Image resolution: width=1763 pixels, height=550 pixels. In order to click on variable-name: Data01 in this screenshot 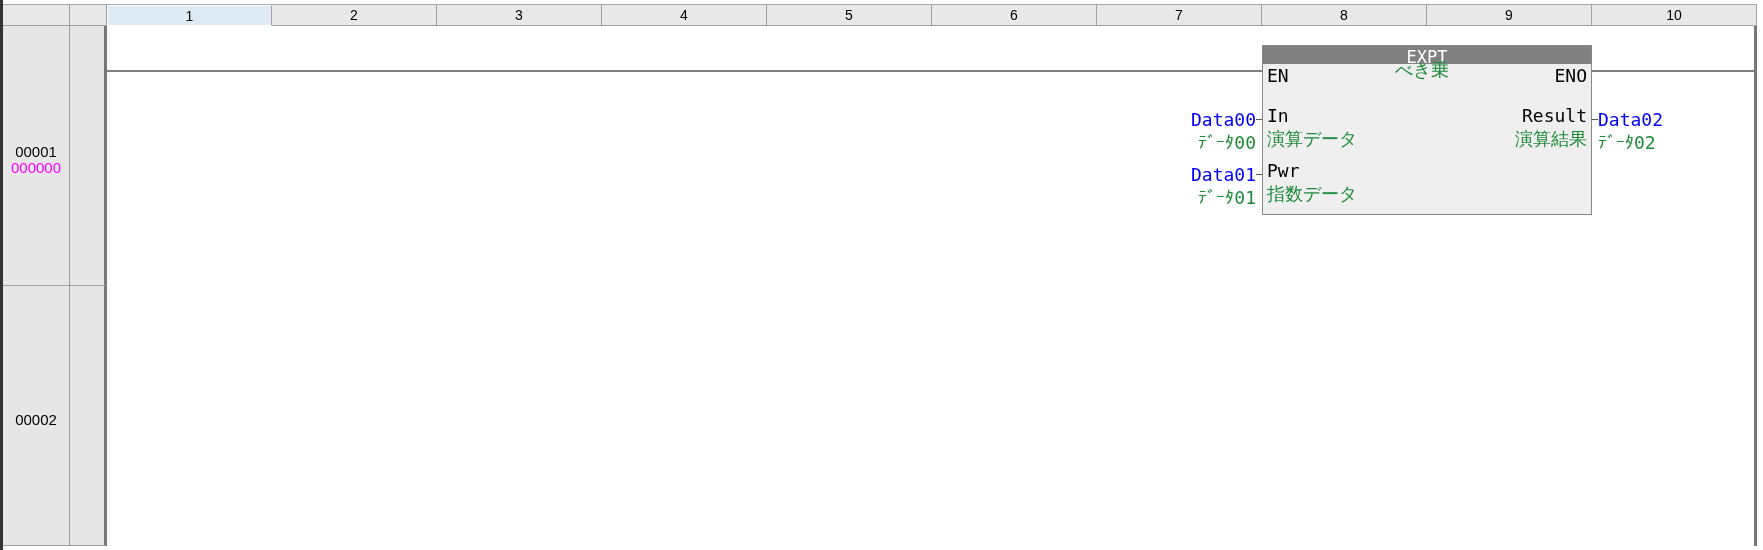, I will do `click(1223, 174)`.